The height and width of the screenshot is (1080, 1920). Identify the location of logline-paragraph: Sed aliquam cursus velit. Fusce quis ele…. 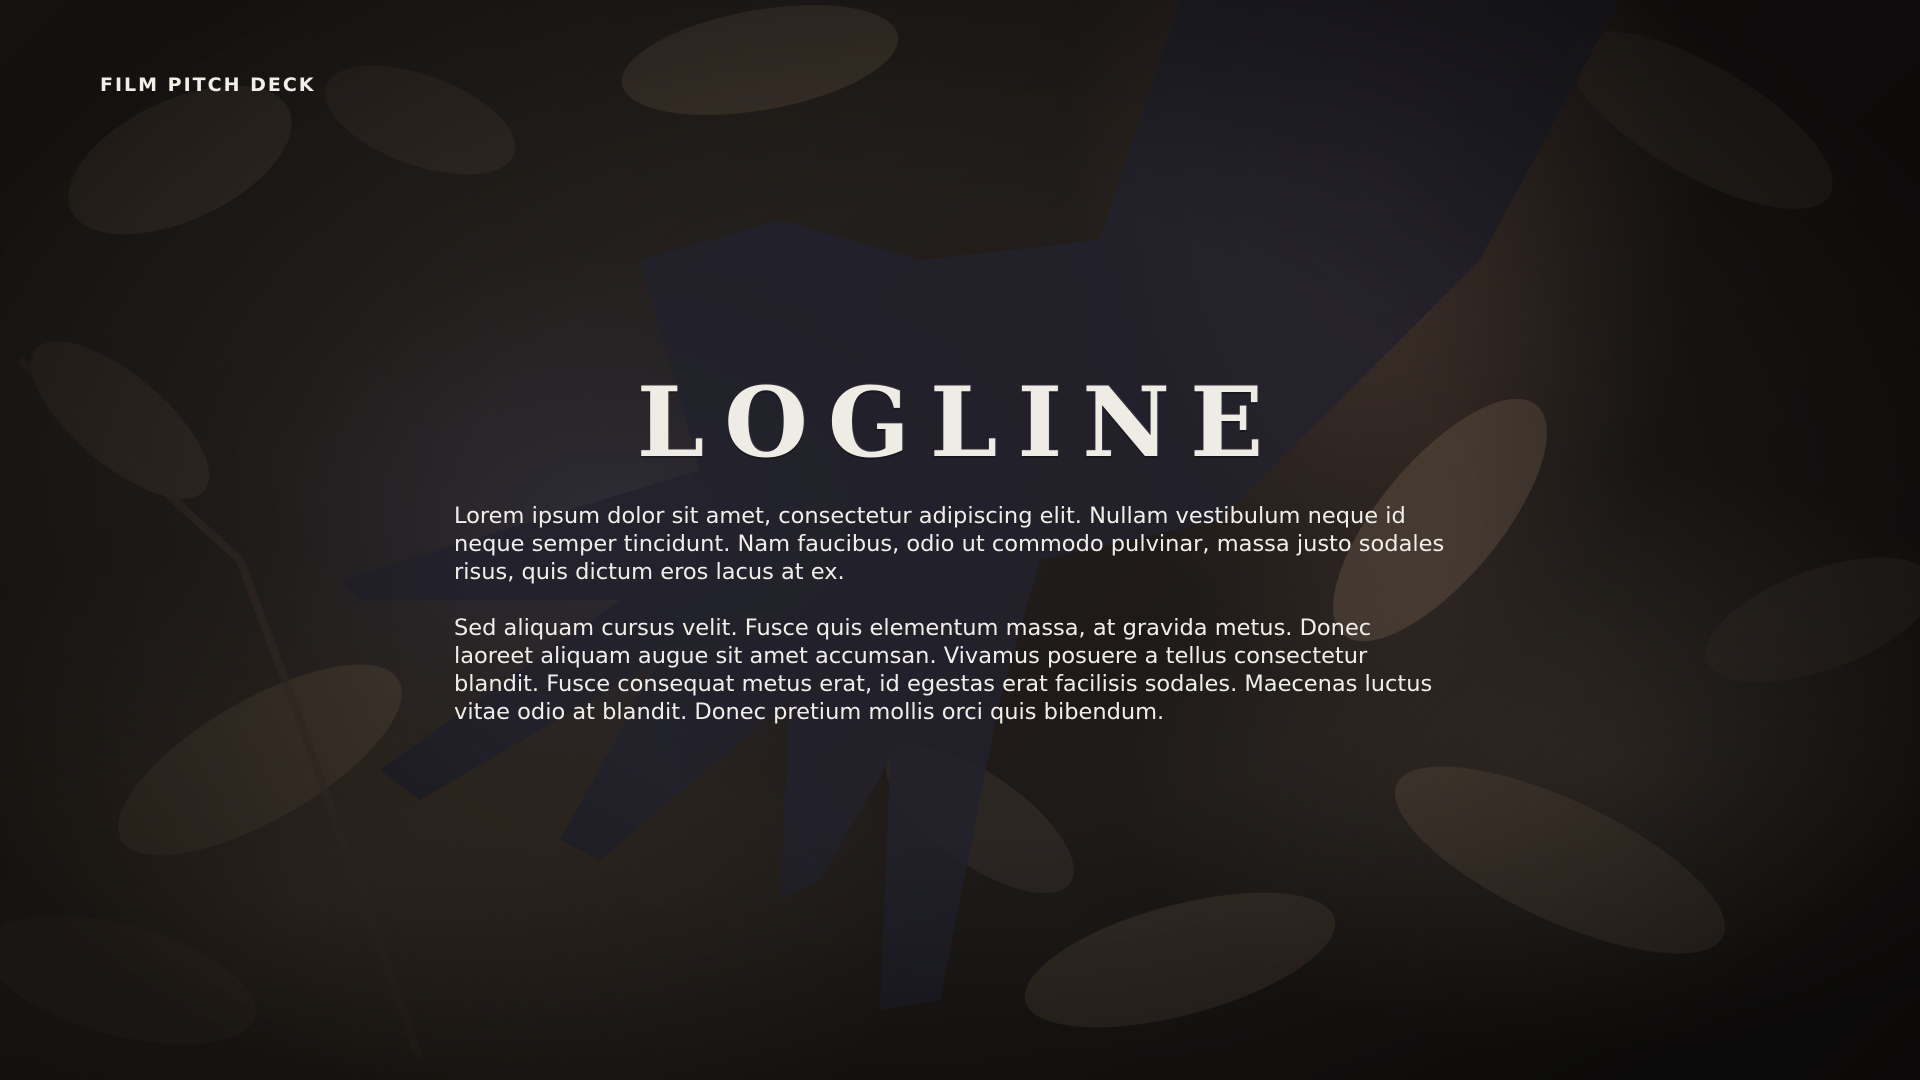
(943, 670).